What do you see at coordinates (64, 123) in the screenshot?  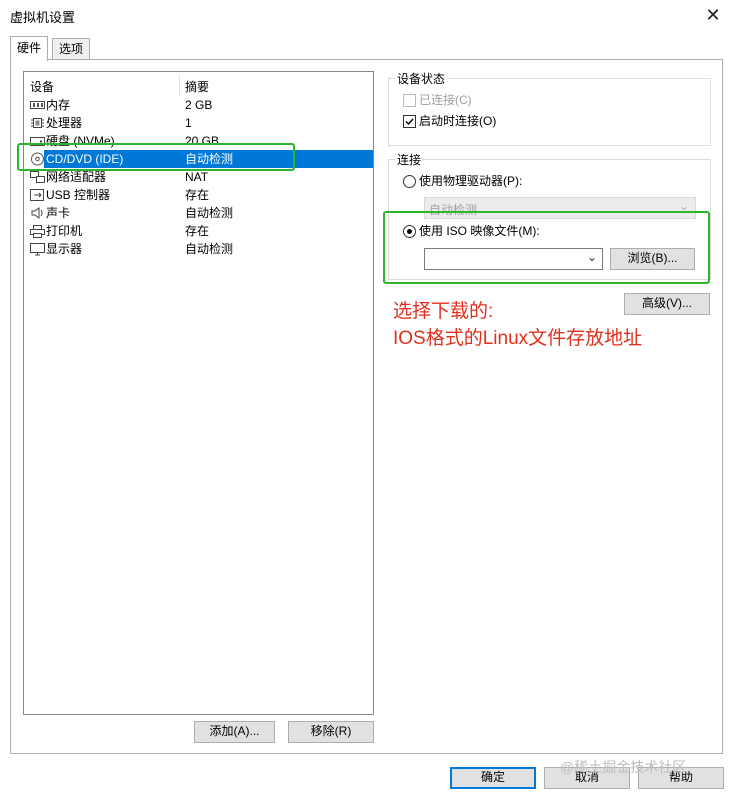 I see `device-name: 处理器` at bounding box center [64, 123].